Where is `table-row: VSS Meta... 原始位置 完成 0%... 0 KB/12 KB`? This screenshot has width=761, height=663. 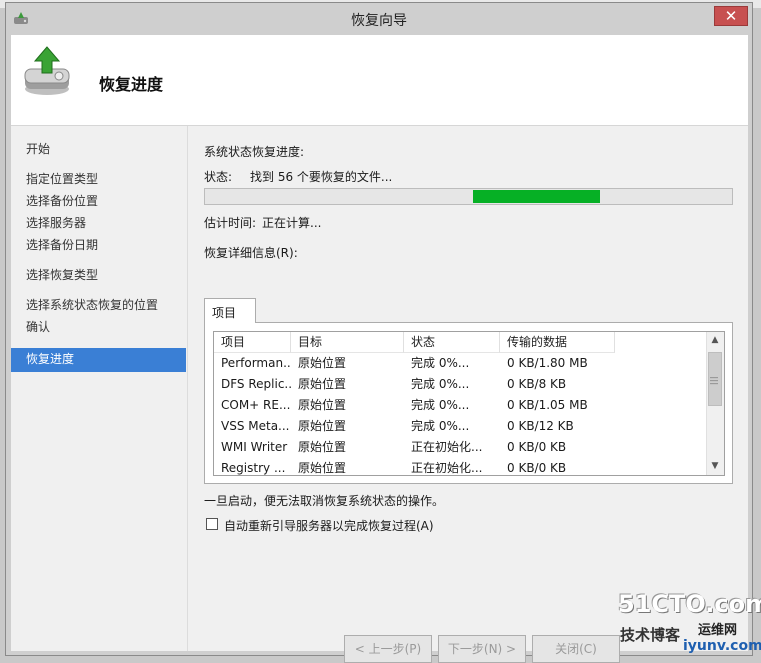
table-row: VSS Meta... 原始位置 完成 0%... 0 KB/12 KB is located at coordinates (461, 426).